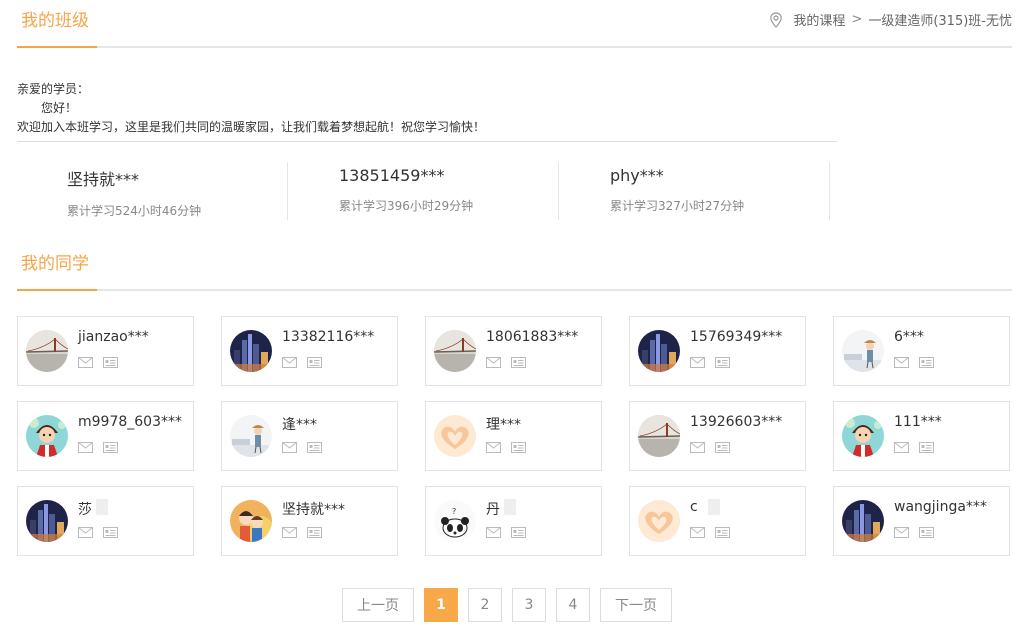 The image size is (1028, 628). Describe the element at coordinates (717, 436) in the screenshot. I see `classmate-card: 13926603***` at that location.